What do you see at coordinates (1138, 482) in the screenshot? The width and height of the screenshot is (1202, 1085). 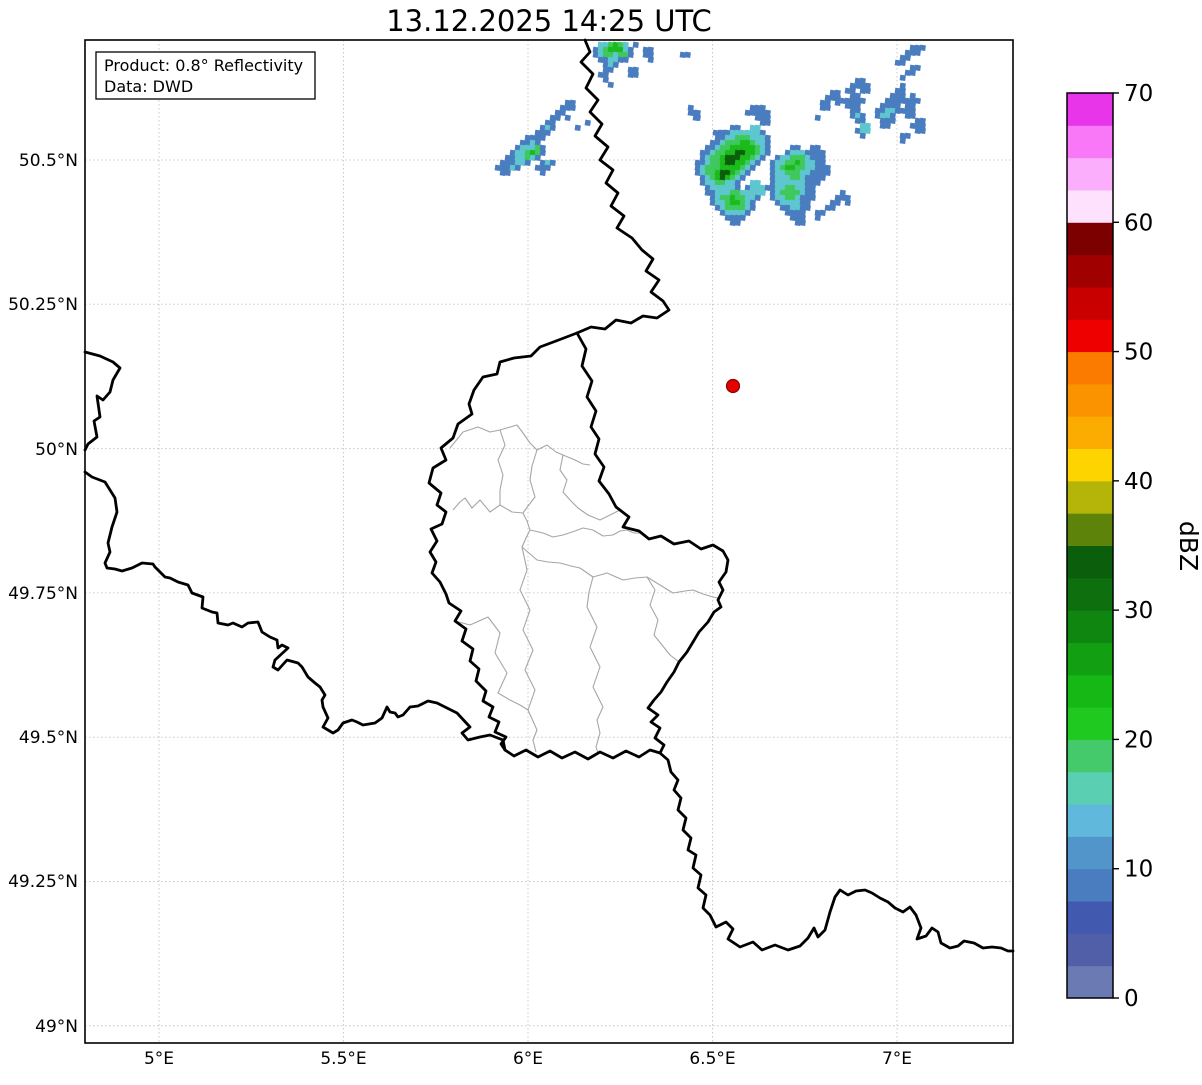 I see `colorbar-tick-label: 40` at bounding box center [1138, 482].